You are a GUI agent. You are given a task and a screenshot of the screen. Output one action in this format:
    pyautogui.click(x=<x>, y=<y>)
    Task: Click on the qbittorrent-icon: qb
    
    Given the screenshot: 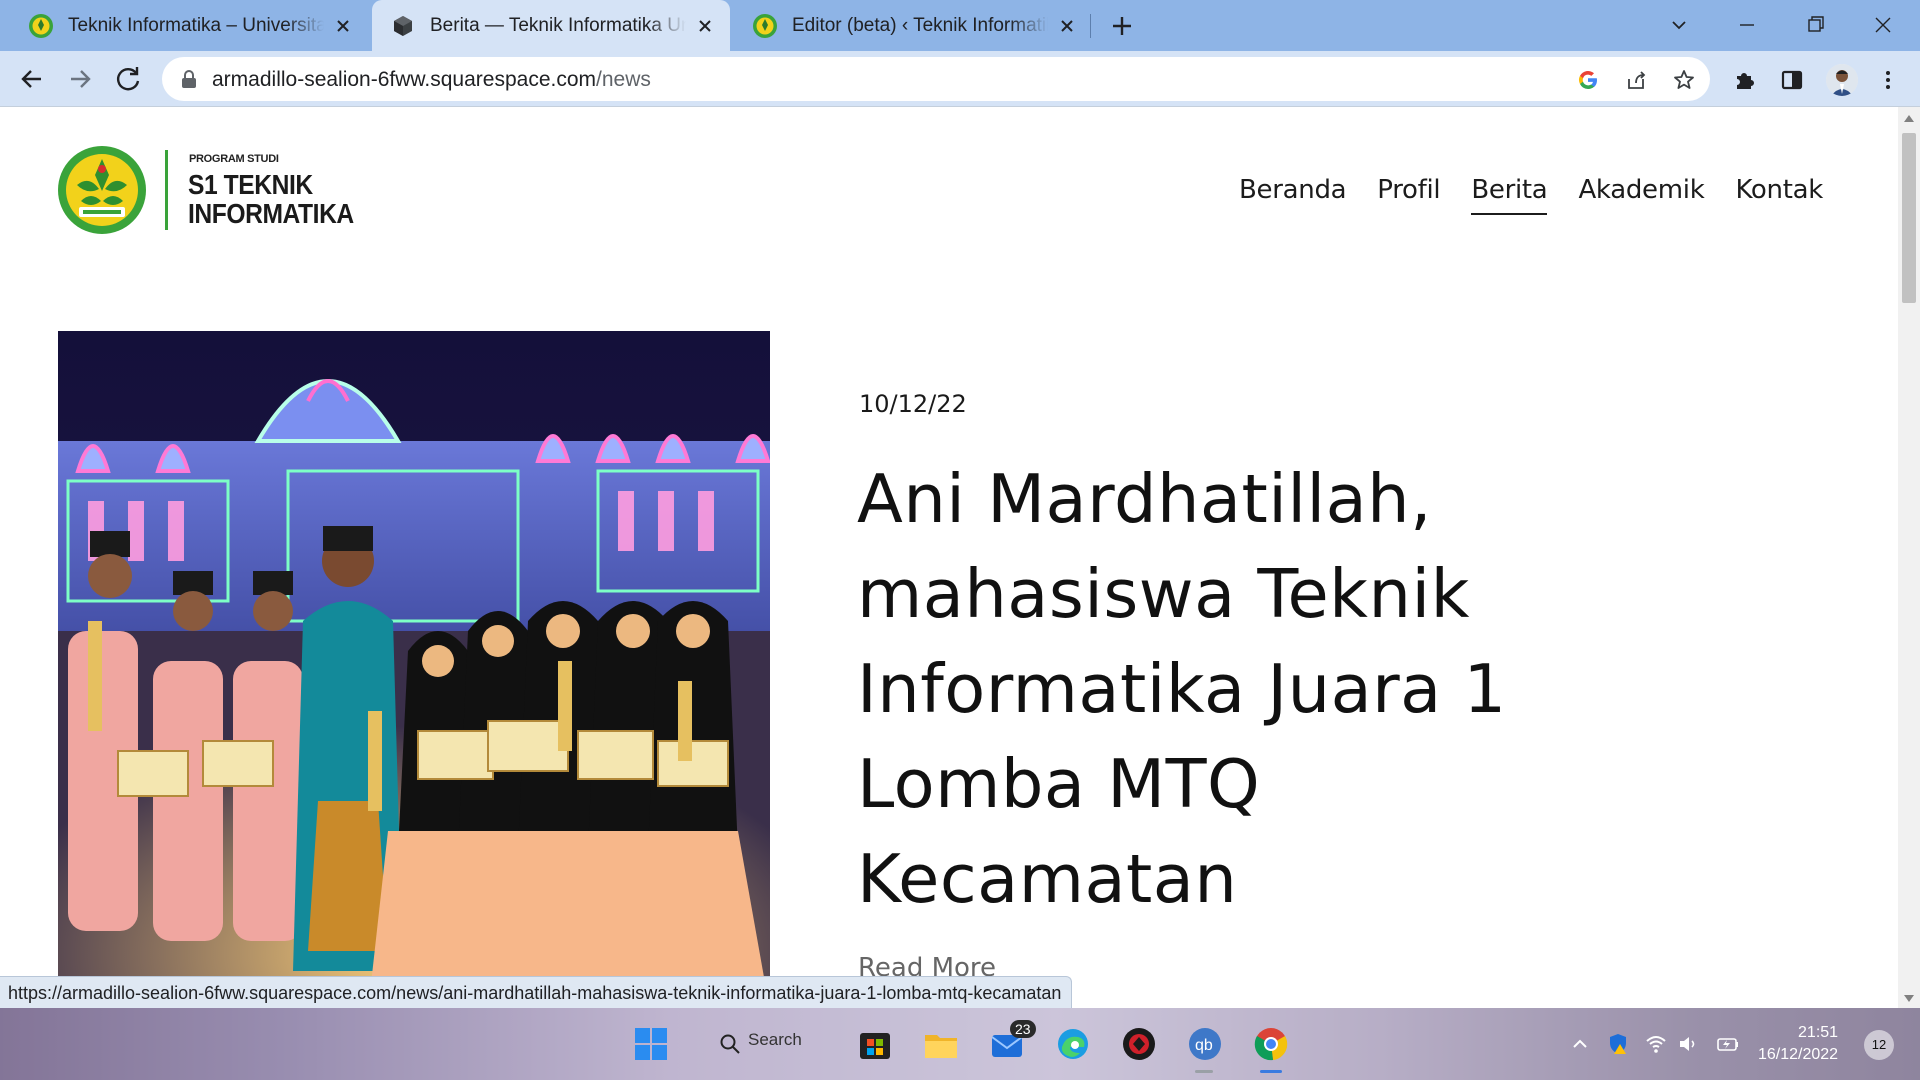 What is the action you would take?
    pyautogui.click(x=1205, y=1044)
    